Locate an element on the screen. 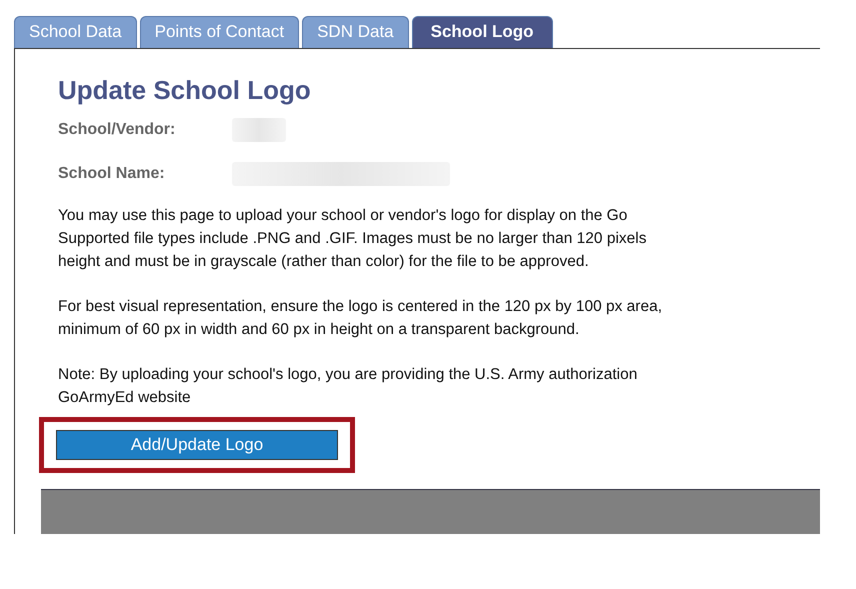  text-line: Note: By uploading your school's logo, you are providing the U.S. Army authorization is located at coordinates (348, 375).